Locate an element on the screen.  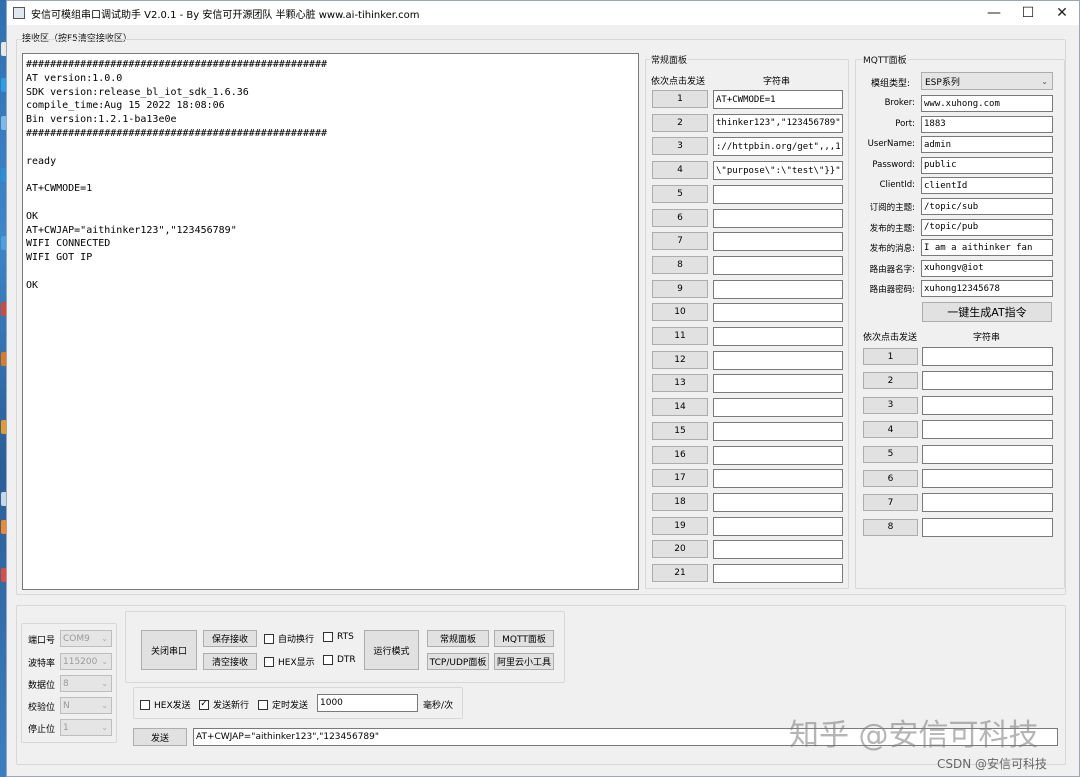
regular-send-button-3: 3 is located at coordinates (680, 146).